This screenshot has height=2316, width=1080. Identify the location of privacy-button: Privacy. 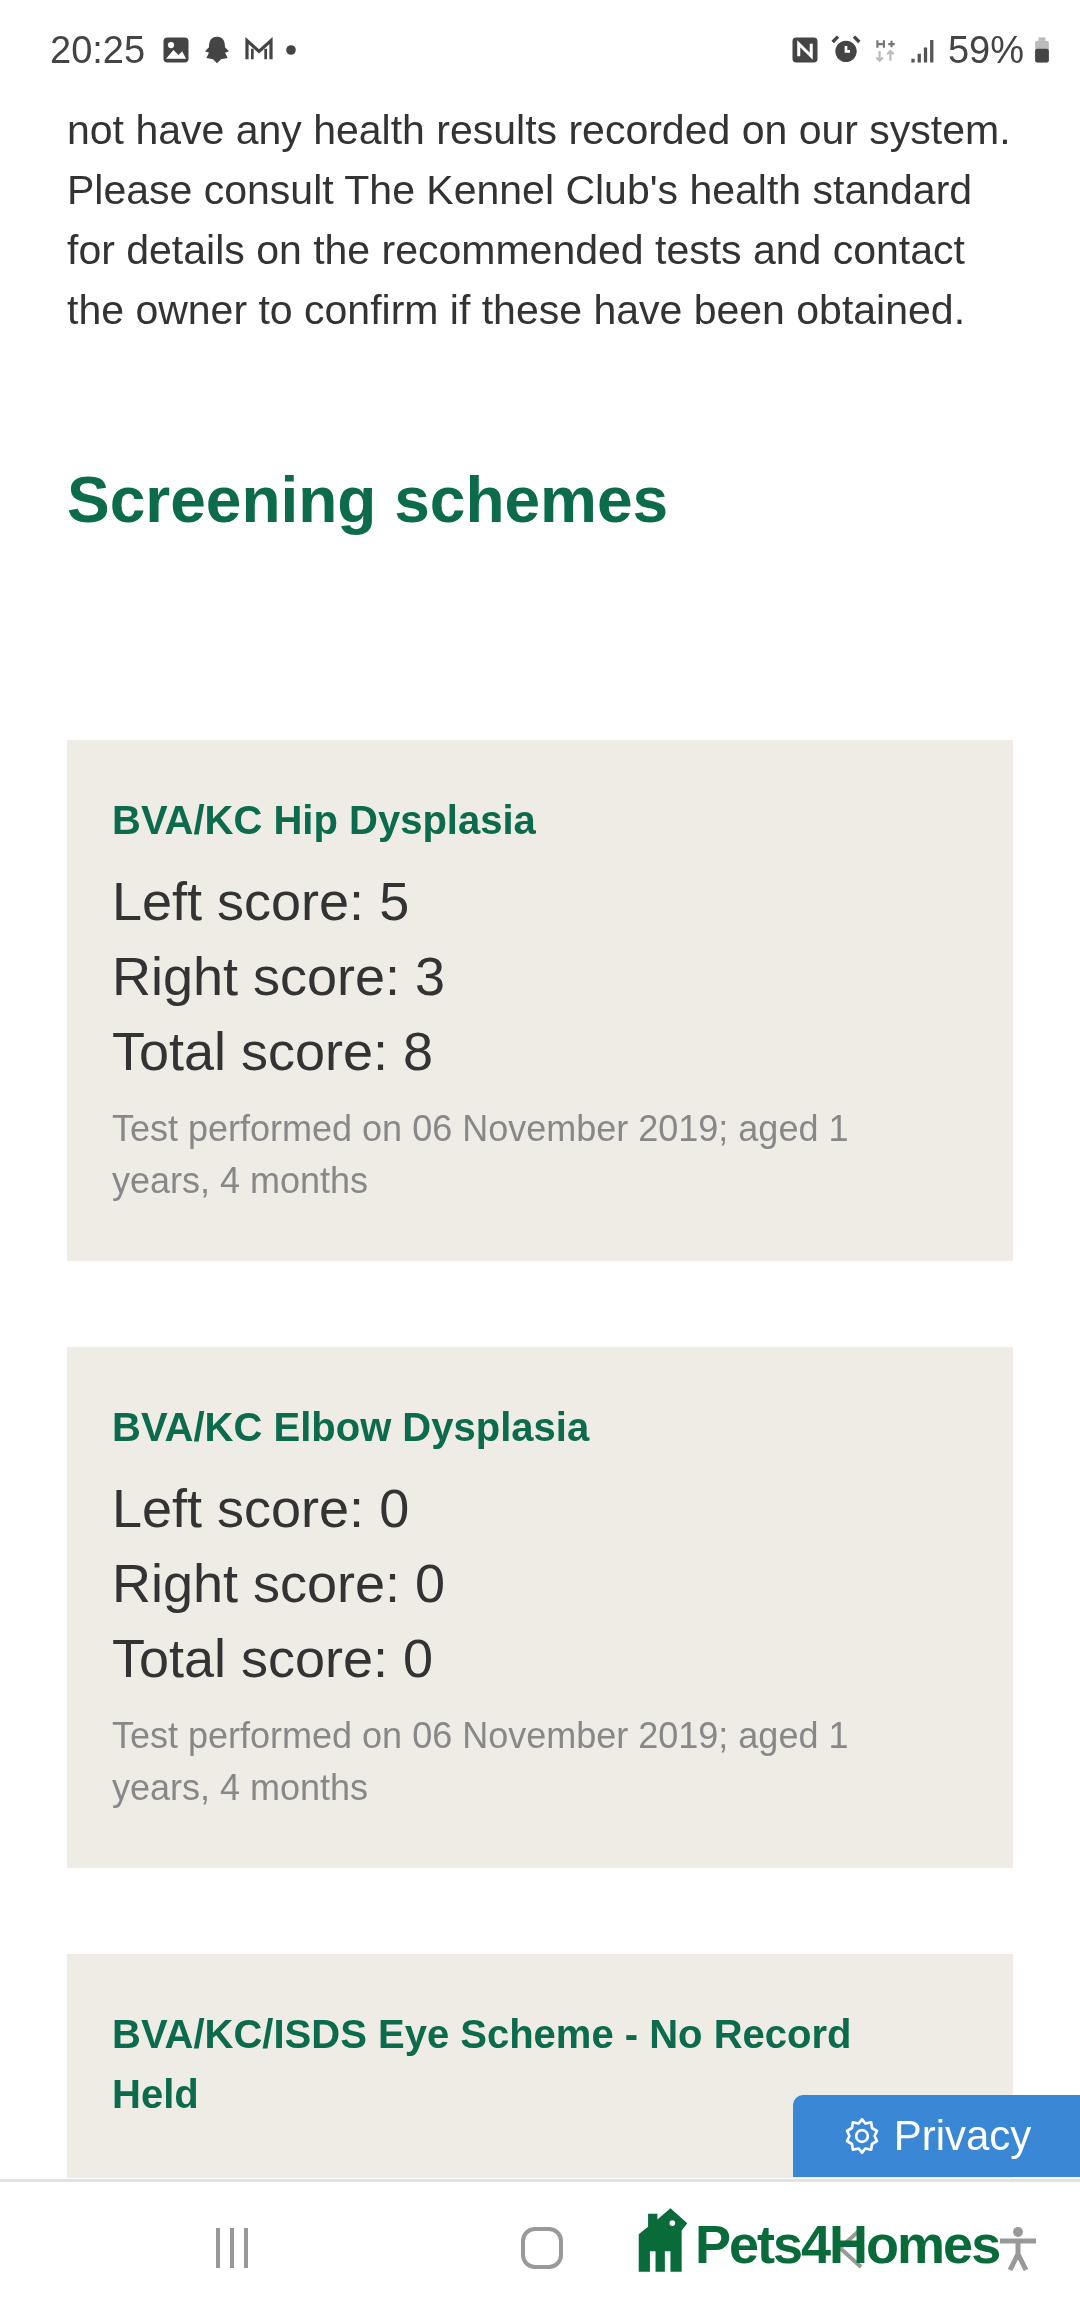
(936, 2136).